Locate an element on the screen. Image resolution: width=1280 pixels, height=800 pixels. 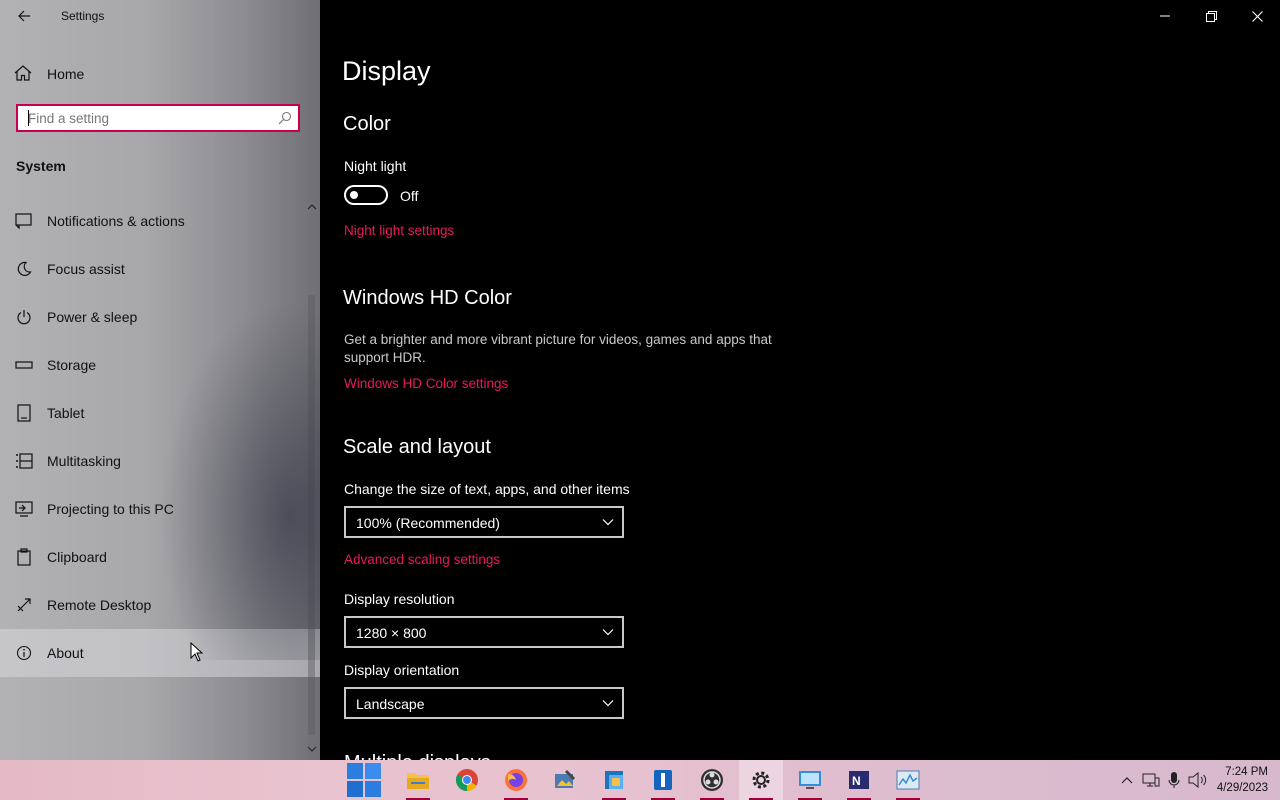
back-button is located at coordinates (24, 16).